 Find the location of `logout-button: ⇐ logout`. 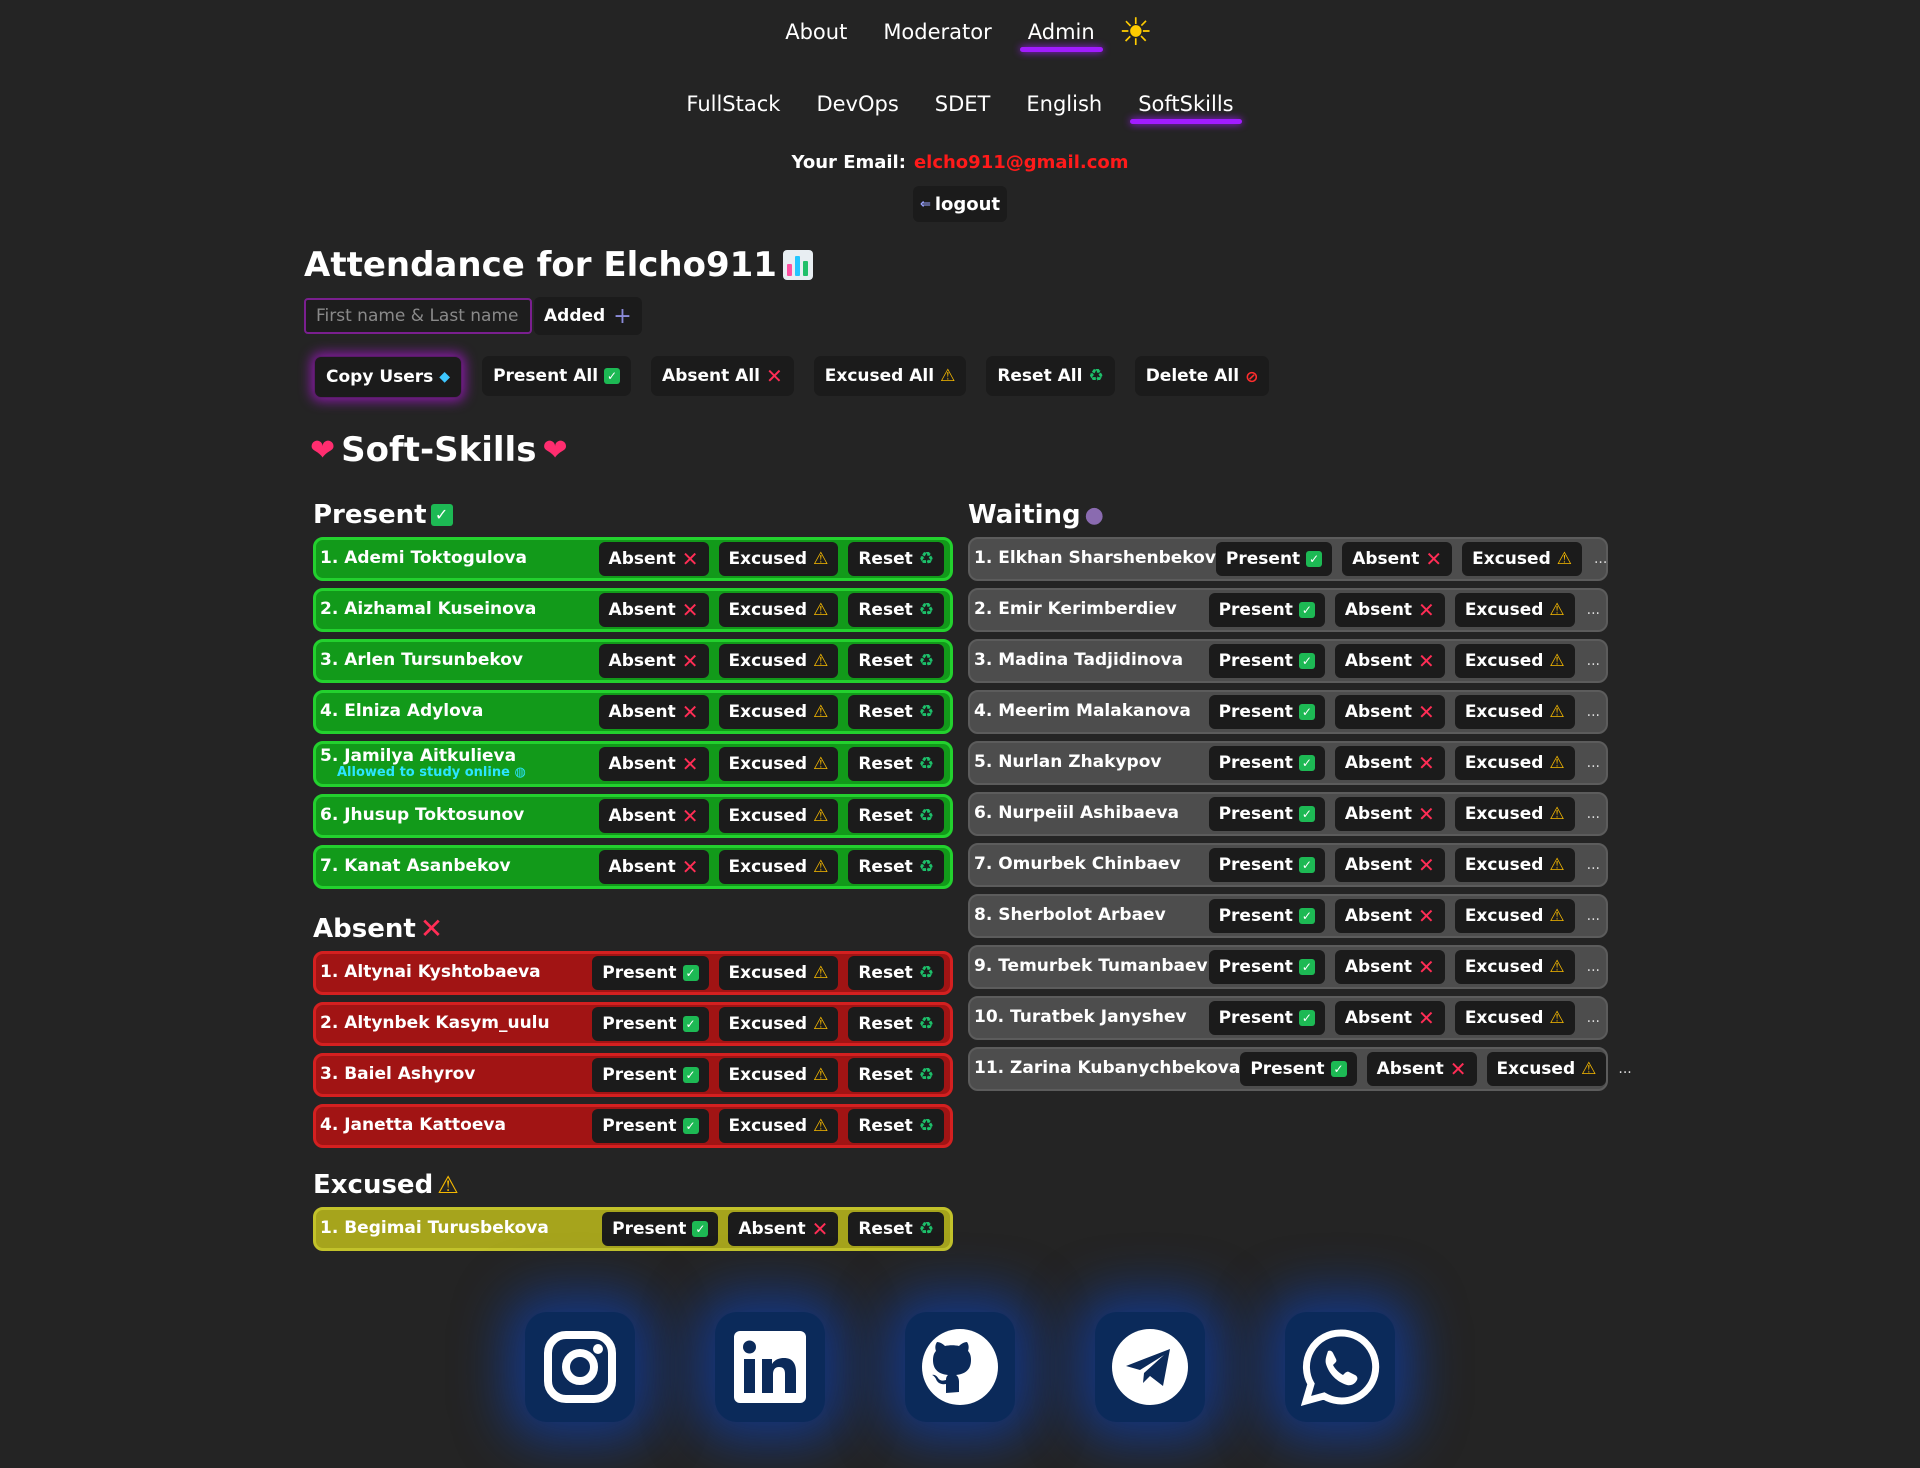

logout-button: ⇐ logout is located at coordinates (960, 204).